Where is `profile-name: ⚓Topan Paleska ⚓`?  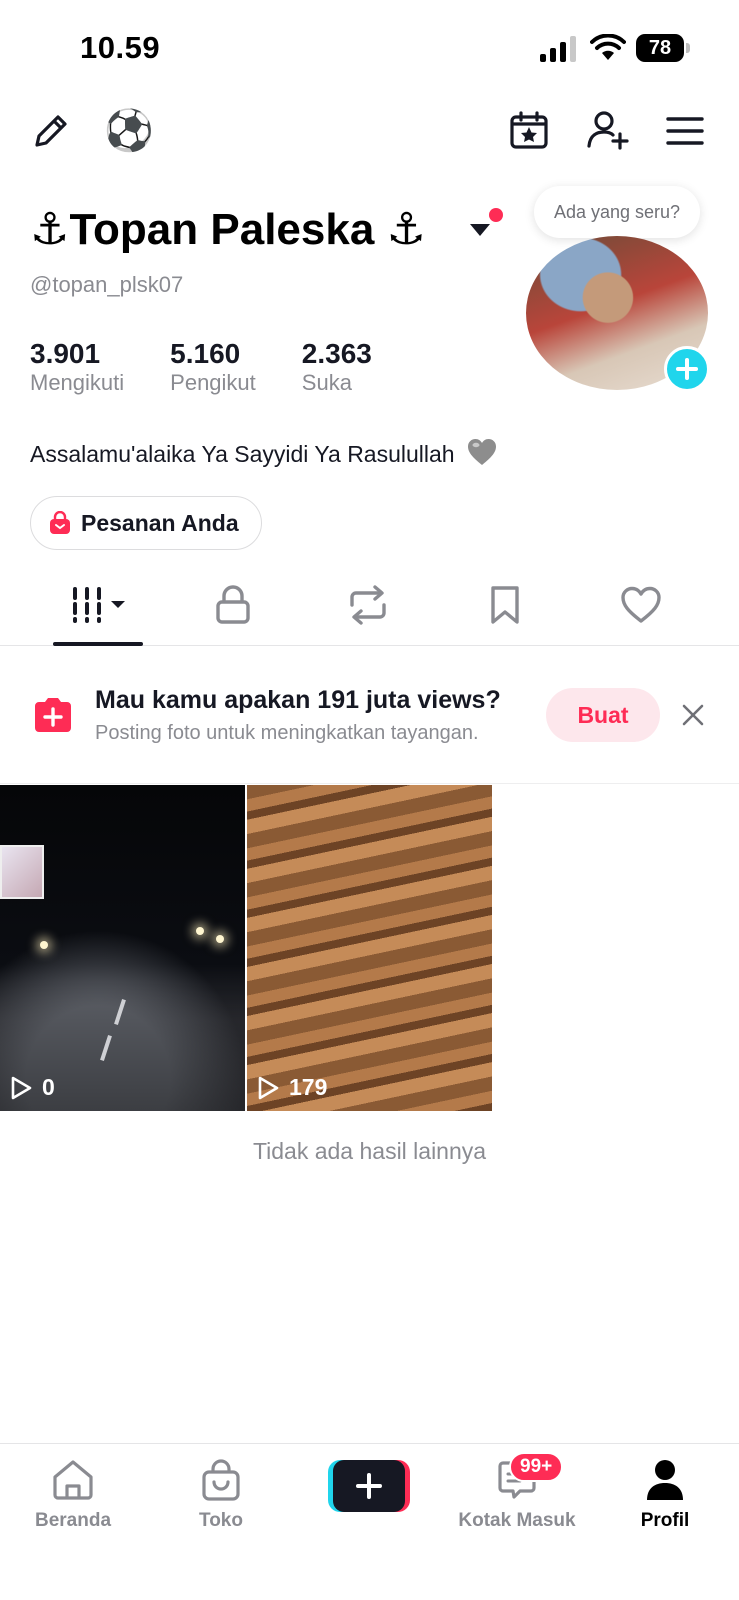 profile-name: ⚓Topan Paleska ⚓ is located at coordinates (228, 229).